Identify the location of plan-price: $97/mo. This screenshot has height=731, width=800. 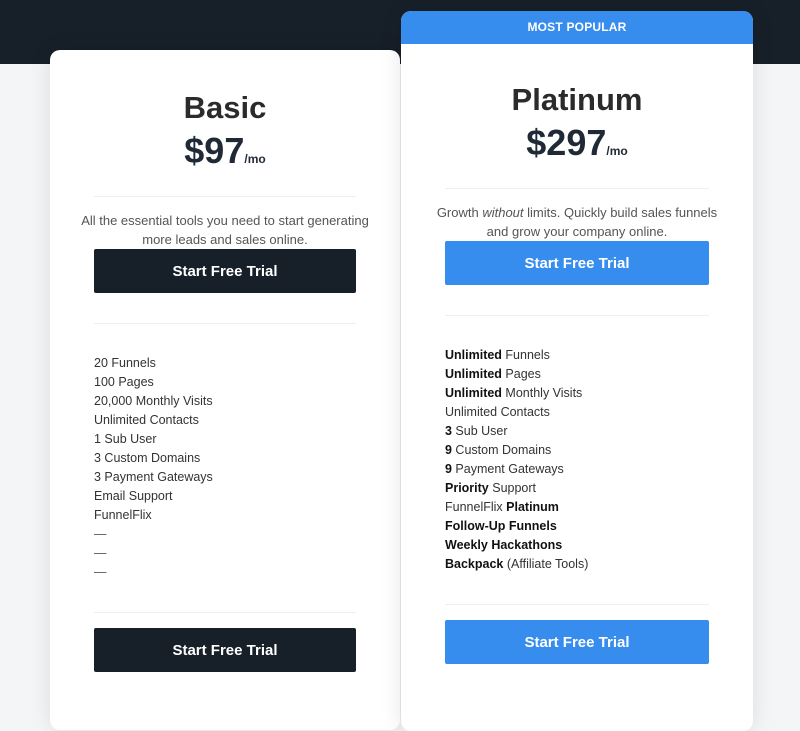
(225, 151).